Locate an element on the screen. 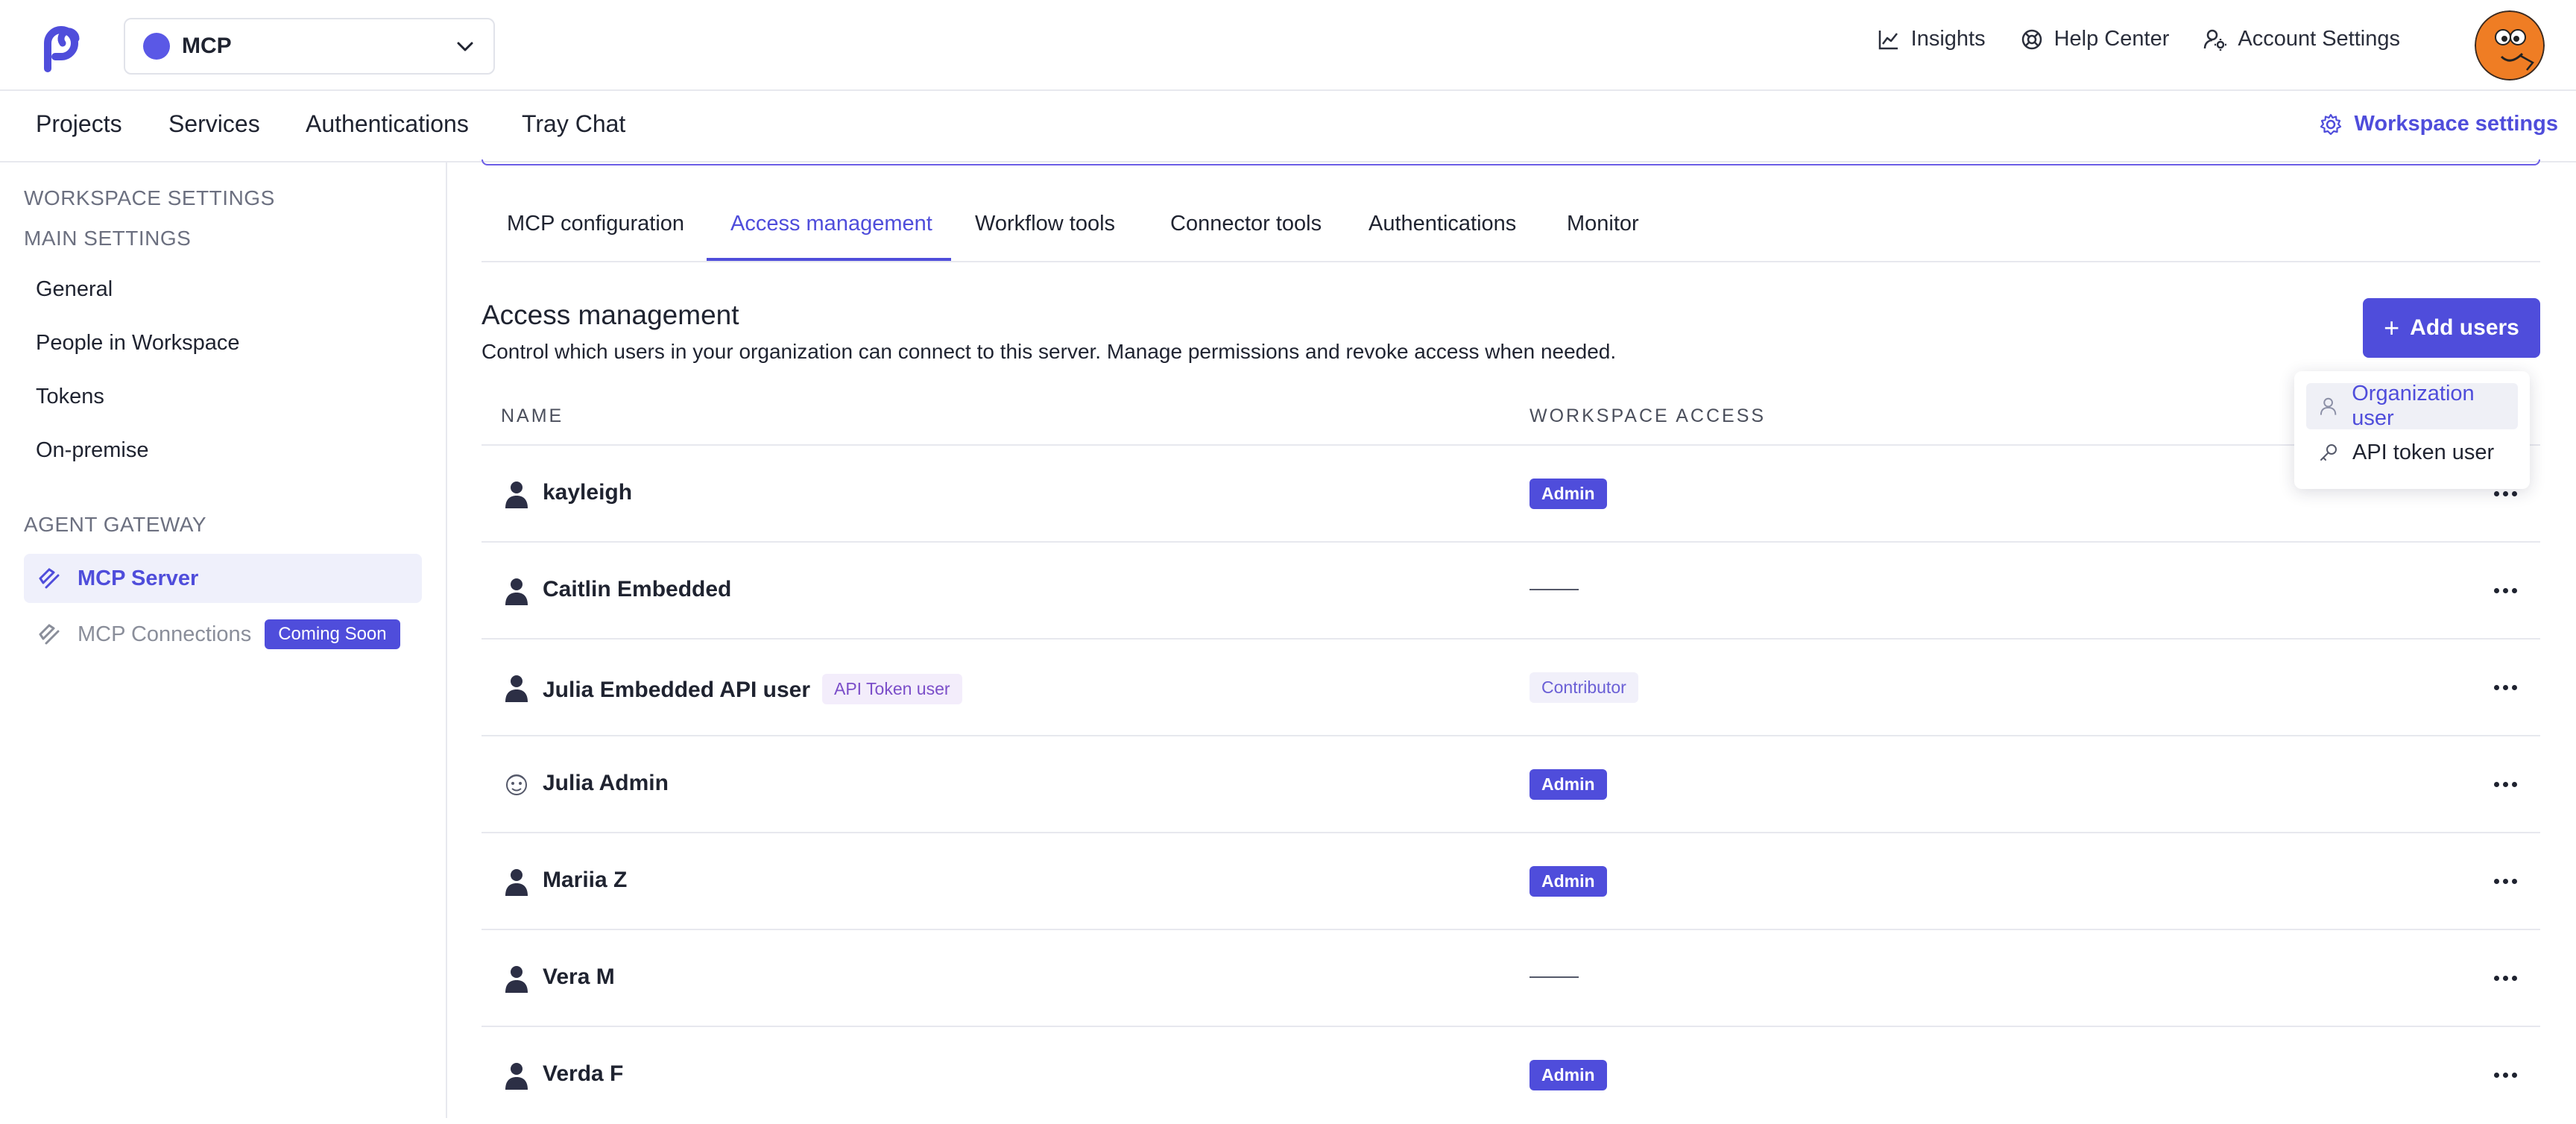 The image size is (2576, 1124). nav-projects: Projects is located at coordinates (79, 124).